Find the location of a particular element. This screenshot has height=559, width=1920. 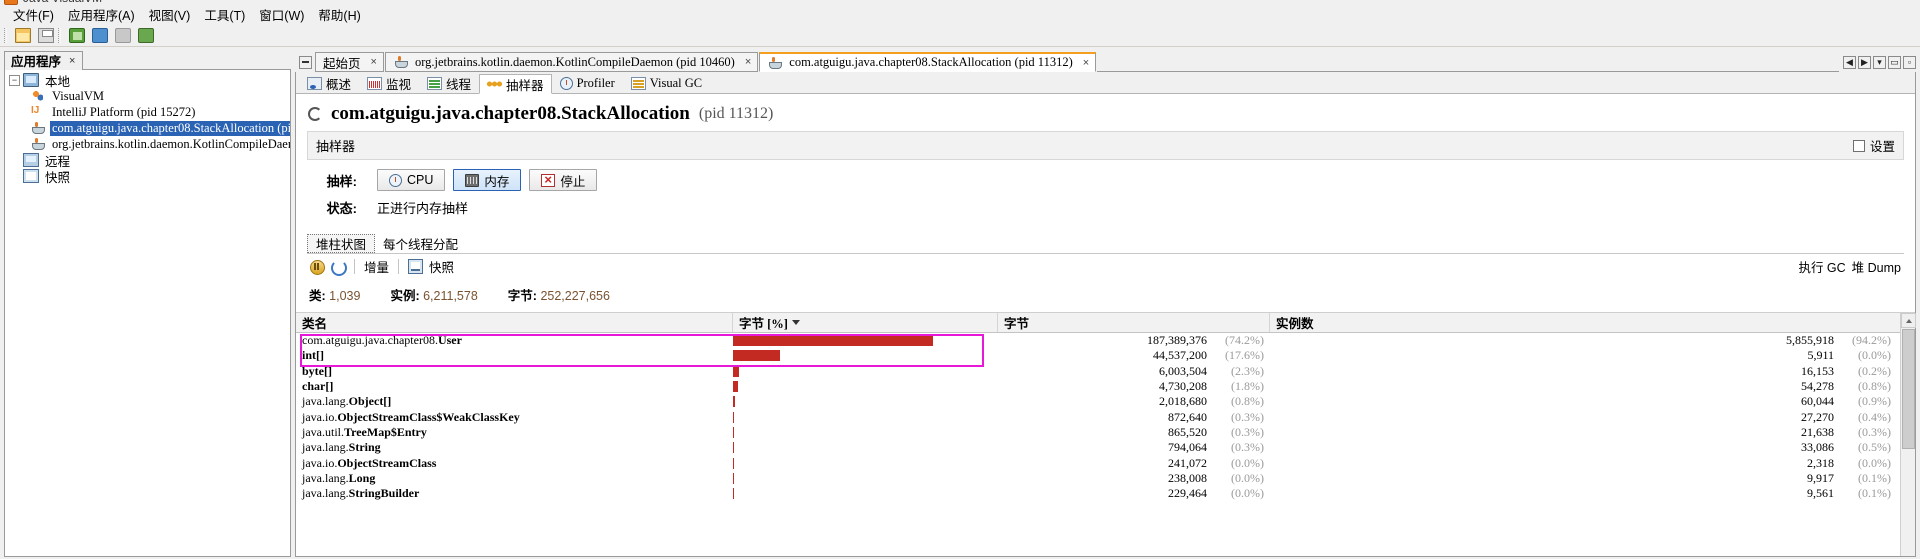

menu-help: 帮助(H) is located at coordinates (339, 14).